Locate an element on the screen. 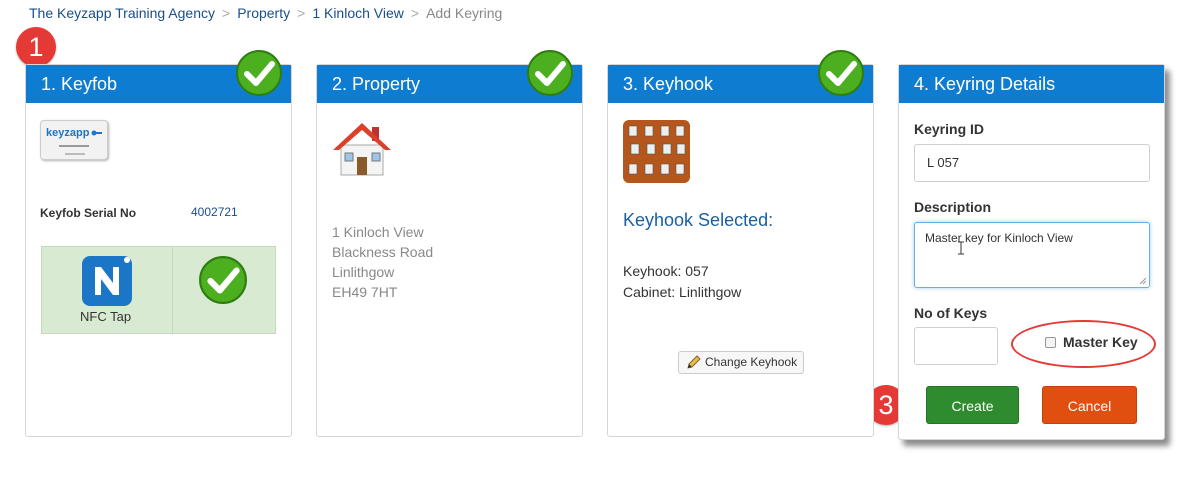  keyfob-serial-value: 4002721 is located at coordinates (214, 212).